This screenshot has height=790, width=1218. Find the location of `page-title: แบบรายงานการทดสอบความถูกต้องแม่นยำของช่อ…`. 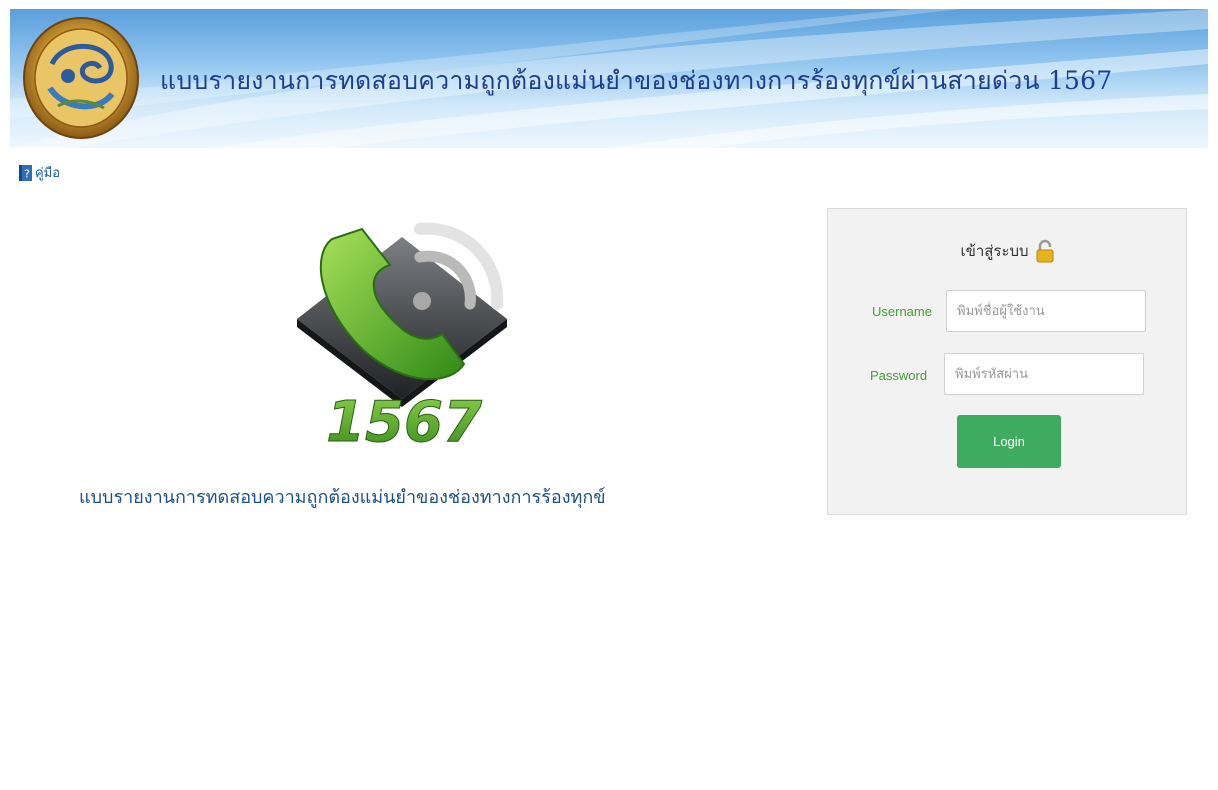

page-title: แบบรายงานการทดสอบความถูกต้องแม่นยำของช่อ… is located at coordinates (636, 80).